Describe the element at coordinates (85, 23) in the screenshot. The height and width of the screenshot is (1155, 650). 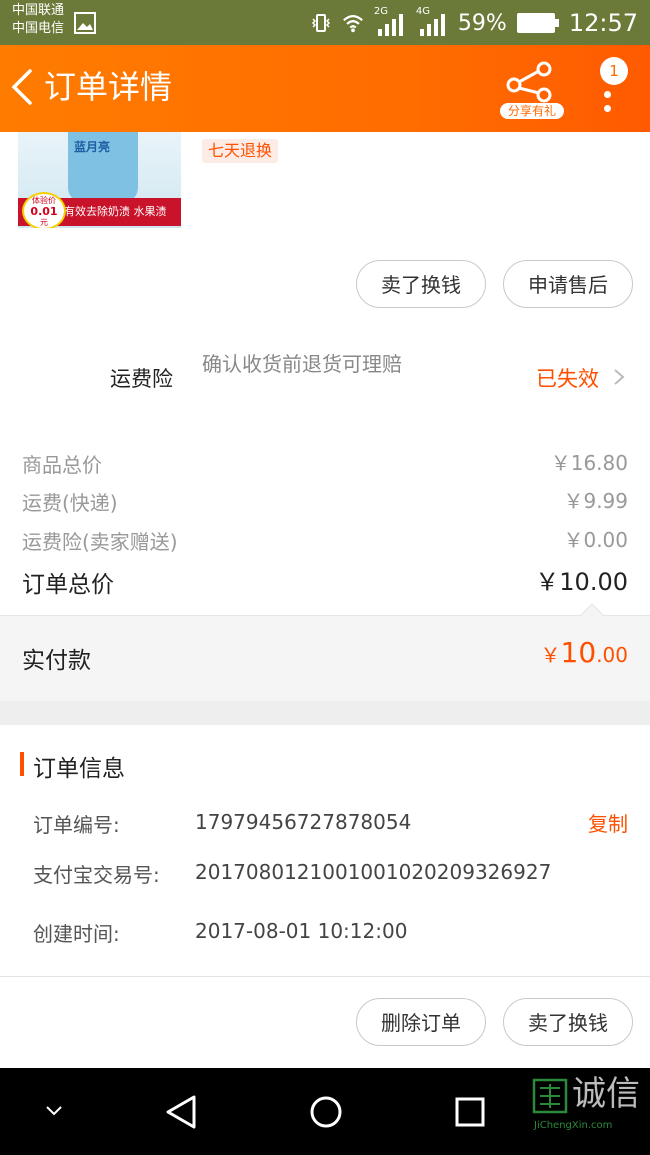
I see `image-icon` at that location.